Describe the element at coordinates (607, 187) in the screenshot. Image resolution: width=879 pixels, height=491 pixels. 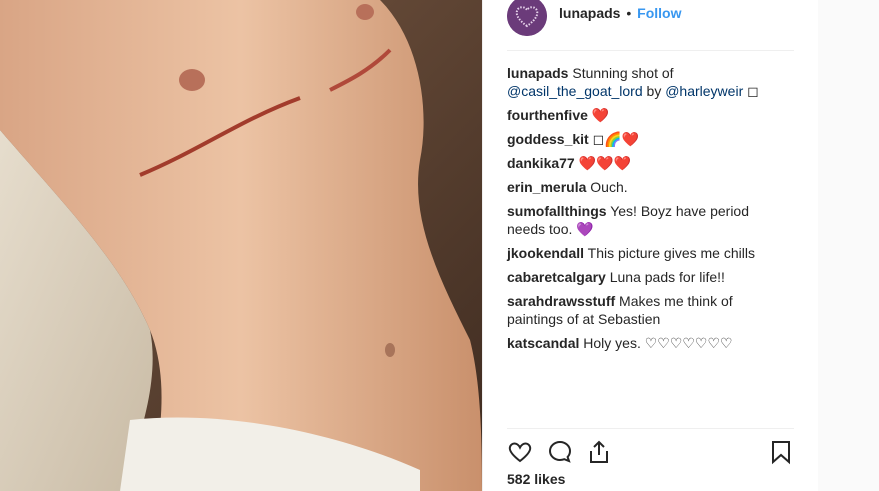
I see `comment-text: Ouch.` at that location.